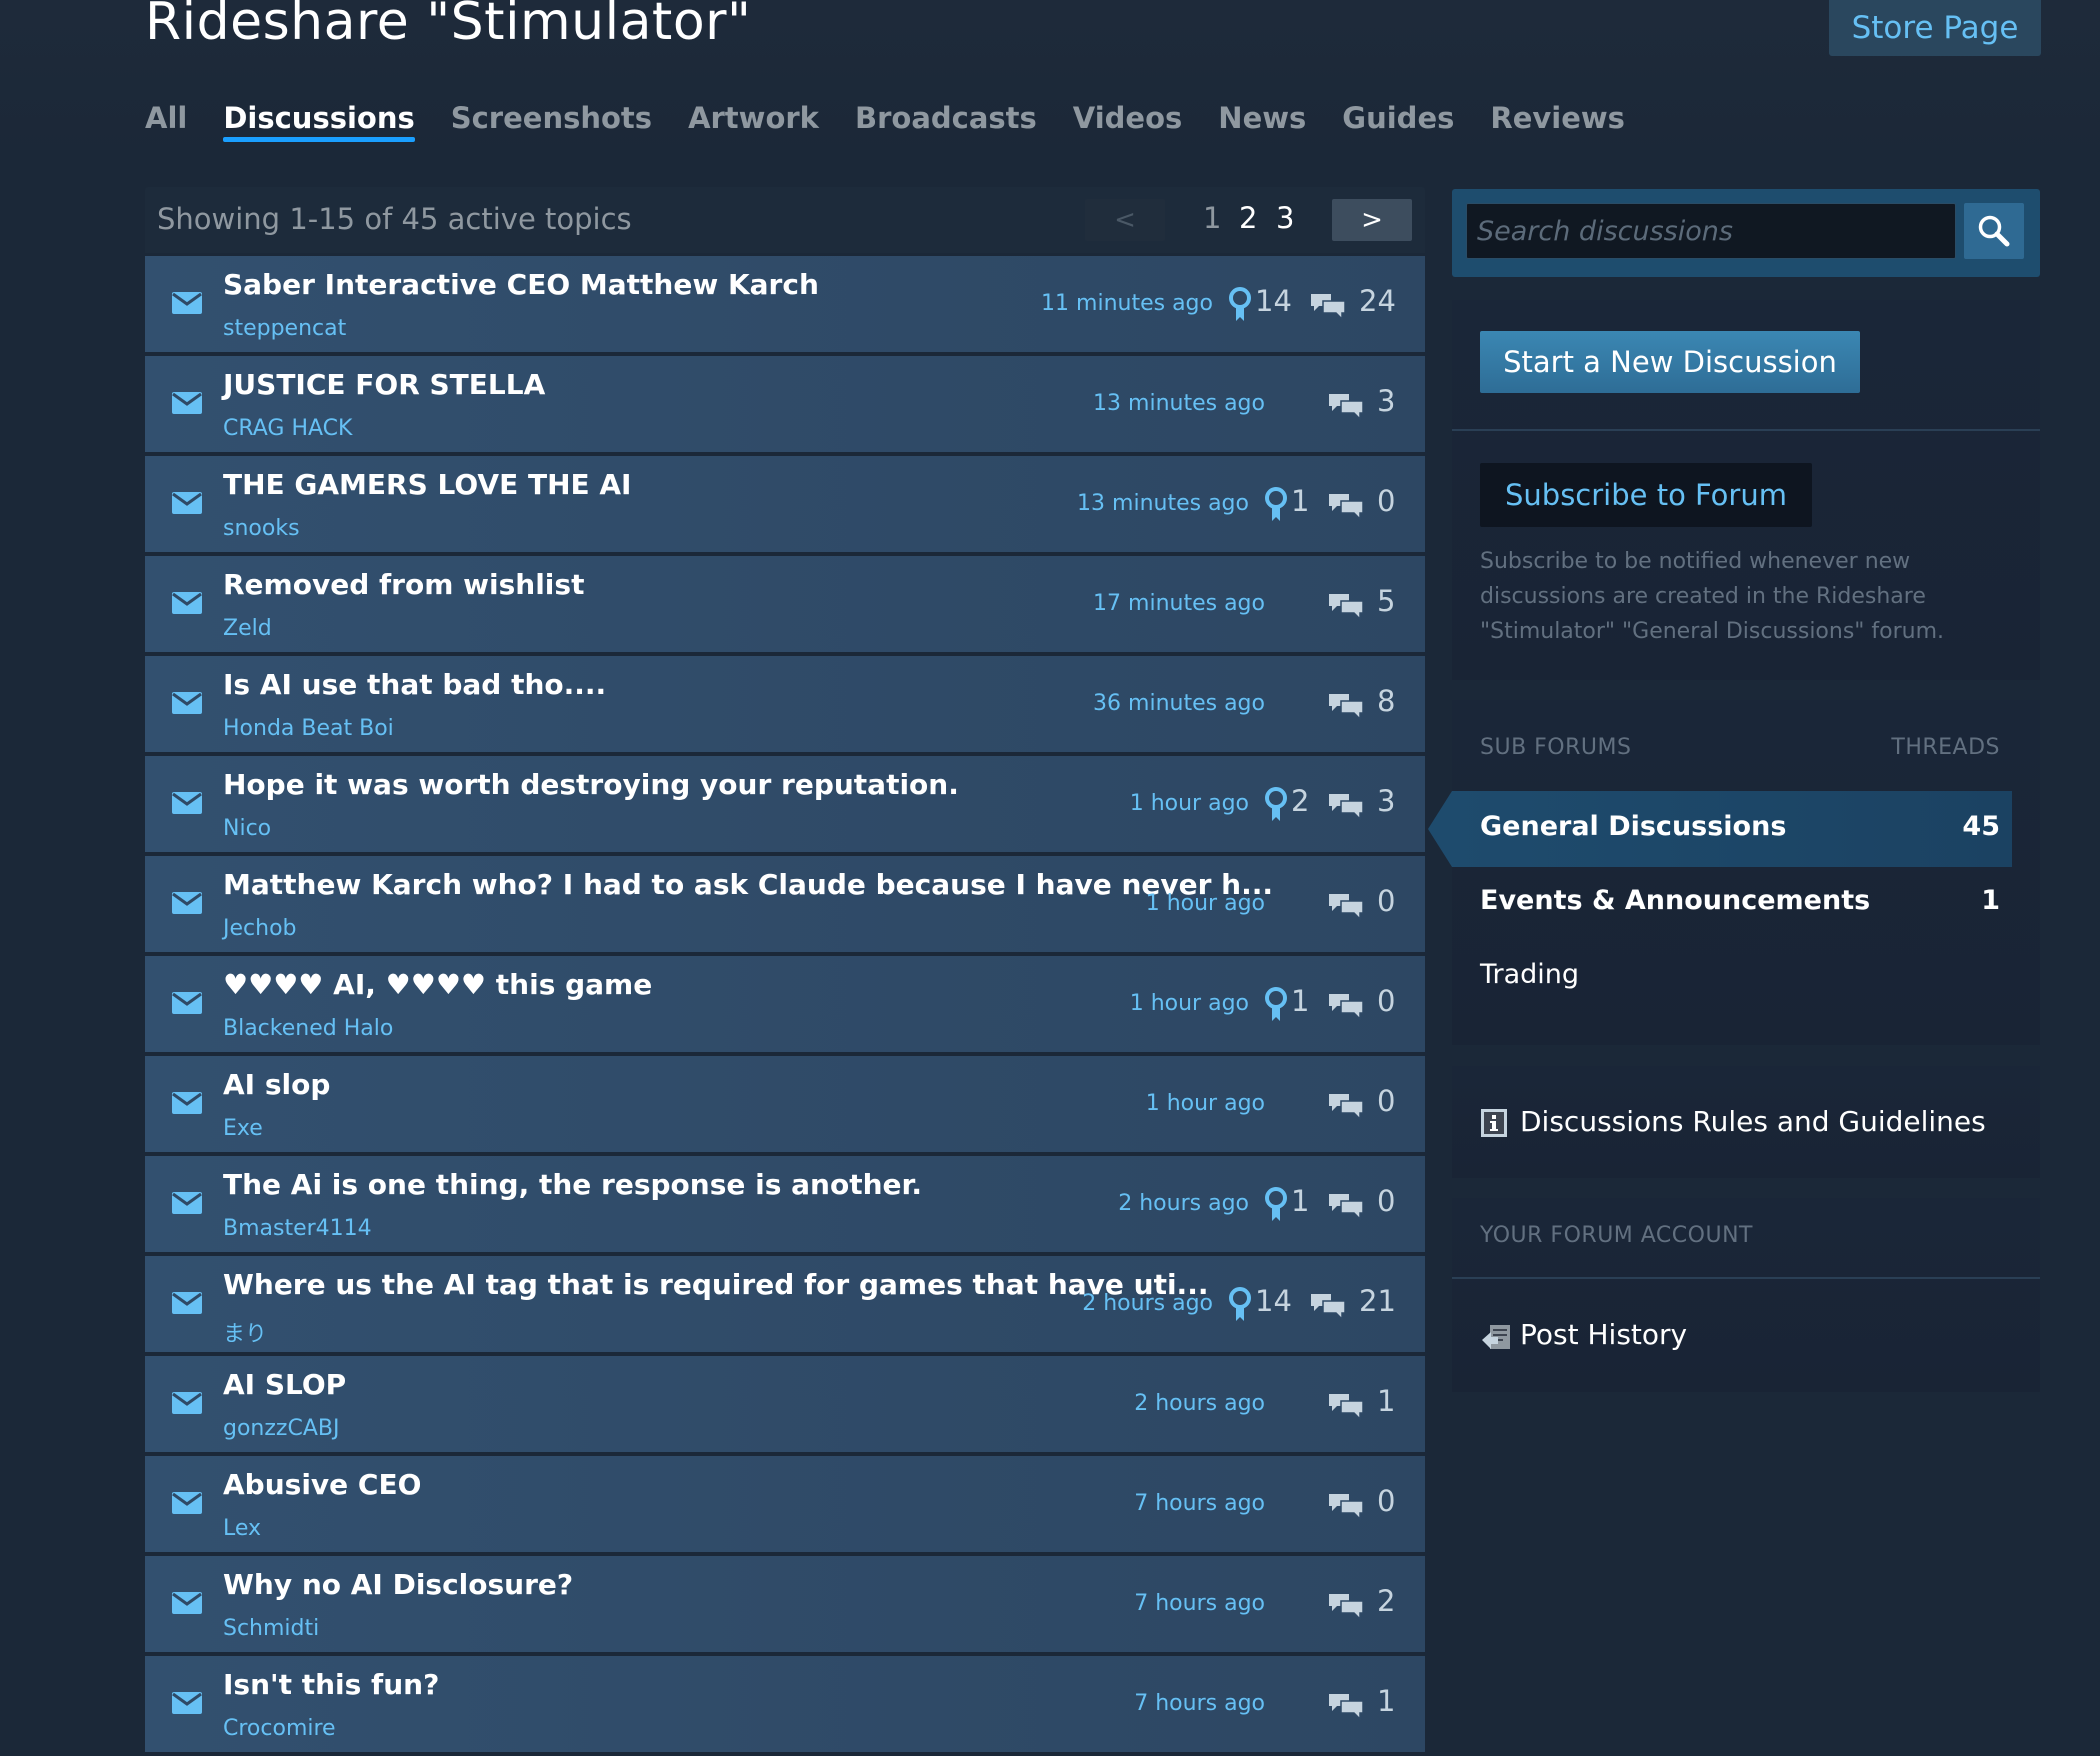 The height and width of the screenshot is (1756, 2100). What do you see at coordinates (1262, 122) in the screenshot?
I see `tab-news: News` at bounding box center [1262, 122].